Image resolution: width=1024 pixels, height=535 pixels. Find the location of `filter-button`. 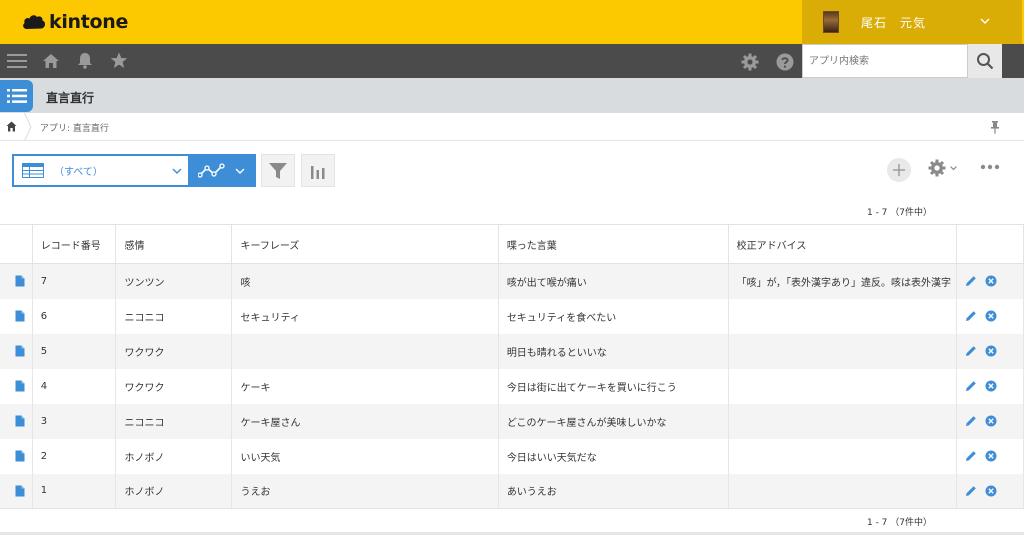

filter-button is located at coordinates (278, 170).